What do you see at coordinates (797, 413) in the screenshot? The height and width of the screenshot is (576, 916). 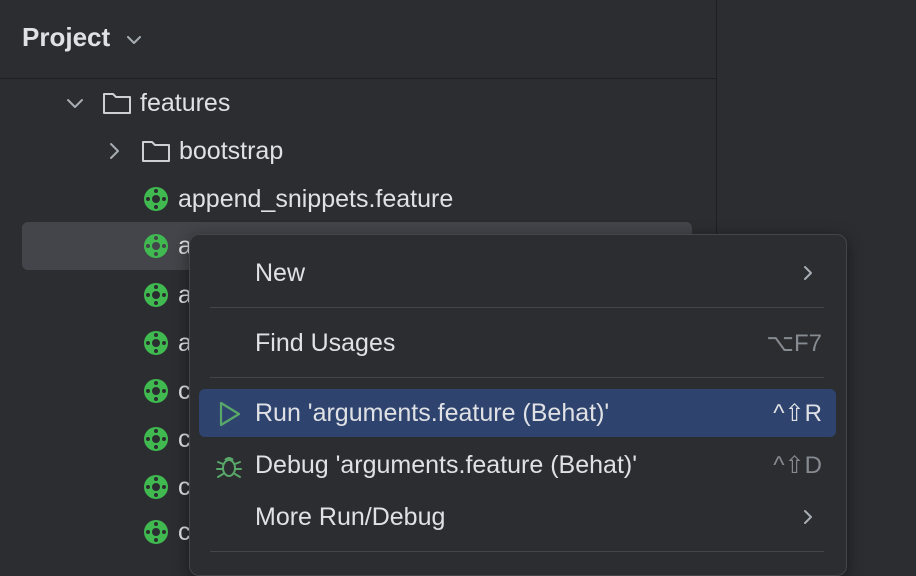 I see `shortcut-label: ^⇧R` at bounding box center [797, 413].